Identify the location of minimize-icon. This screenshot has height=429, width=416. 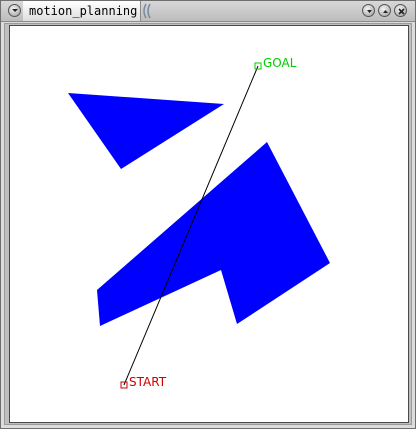
(369, 11).